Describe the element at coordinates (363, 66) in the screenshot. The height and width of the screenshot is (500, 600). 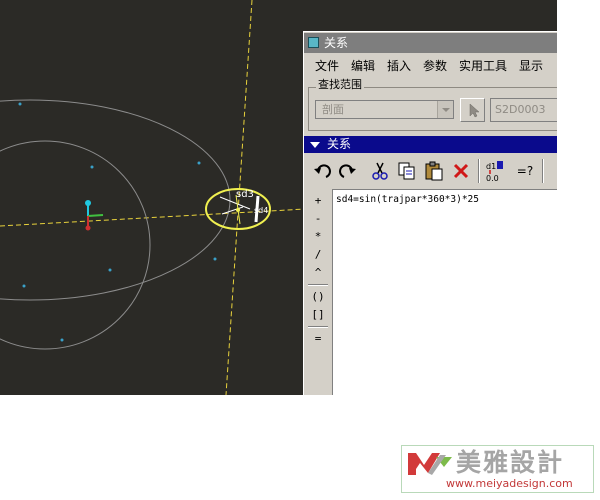
I see `menu-edit: 编辑` at that location.